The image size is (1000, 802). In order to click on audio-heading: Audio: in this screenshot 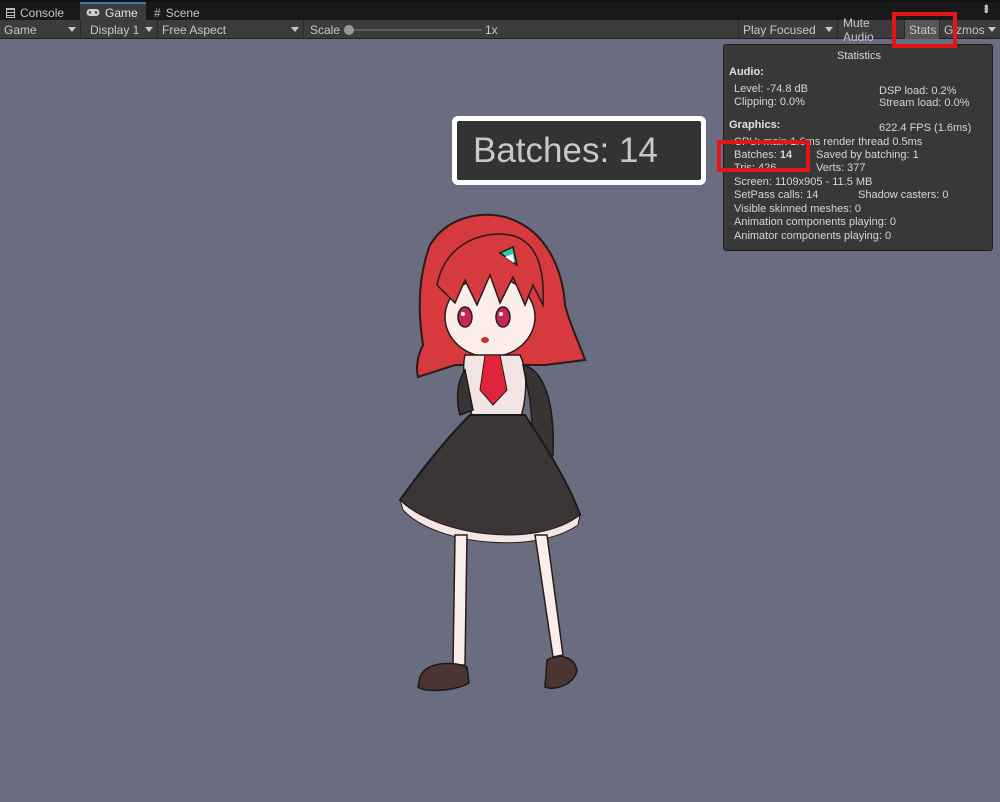, I will do `click(746, 72)`.